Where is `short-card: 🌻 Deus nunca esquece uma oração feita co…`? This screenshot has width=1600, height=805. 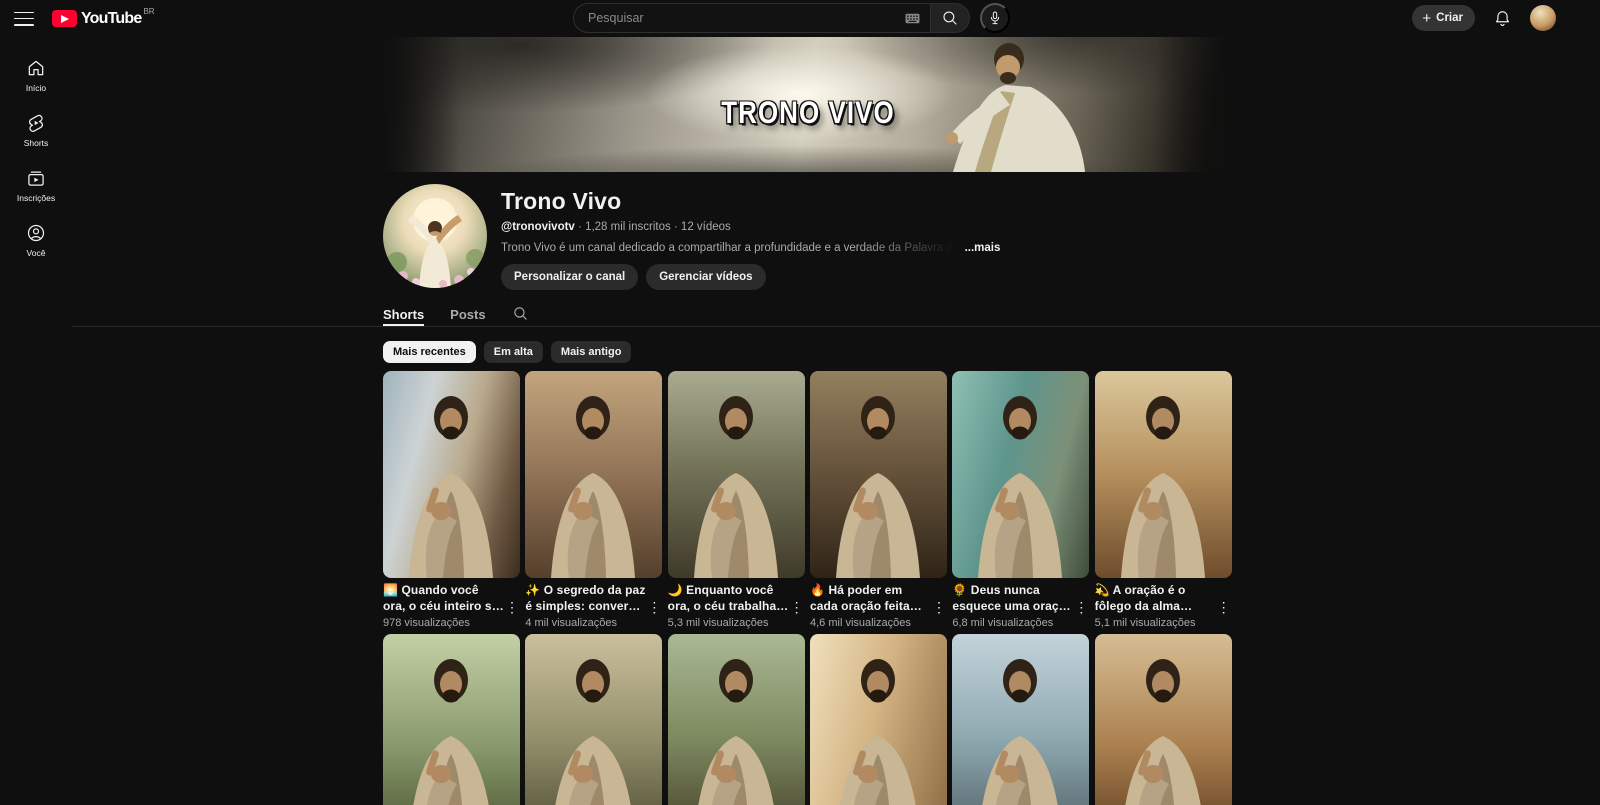
short-card: 🌻 Deus nunca esquece uma oração feita co… is located at coordinates (1021, 500).